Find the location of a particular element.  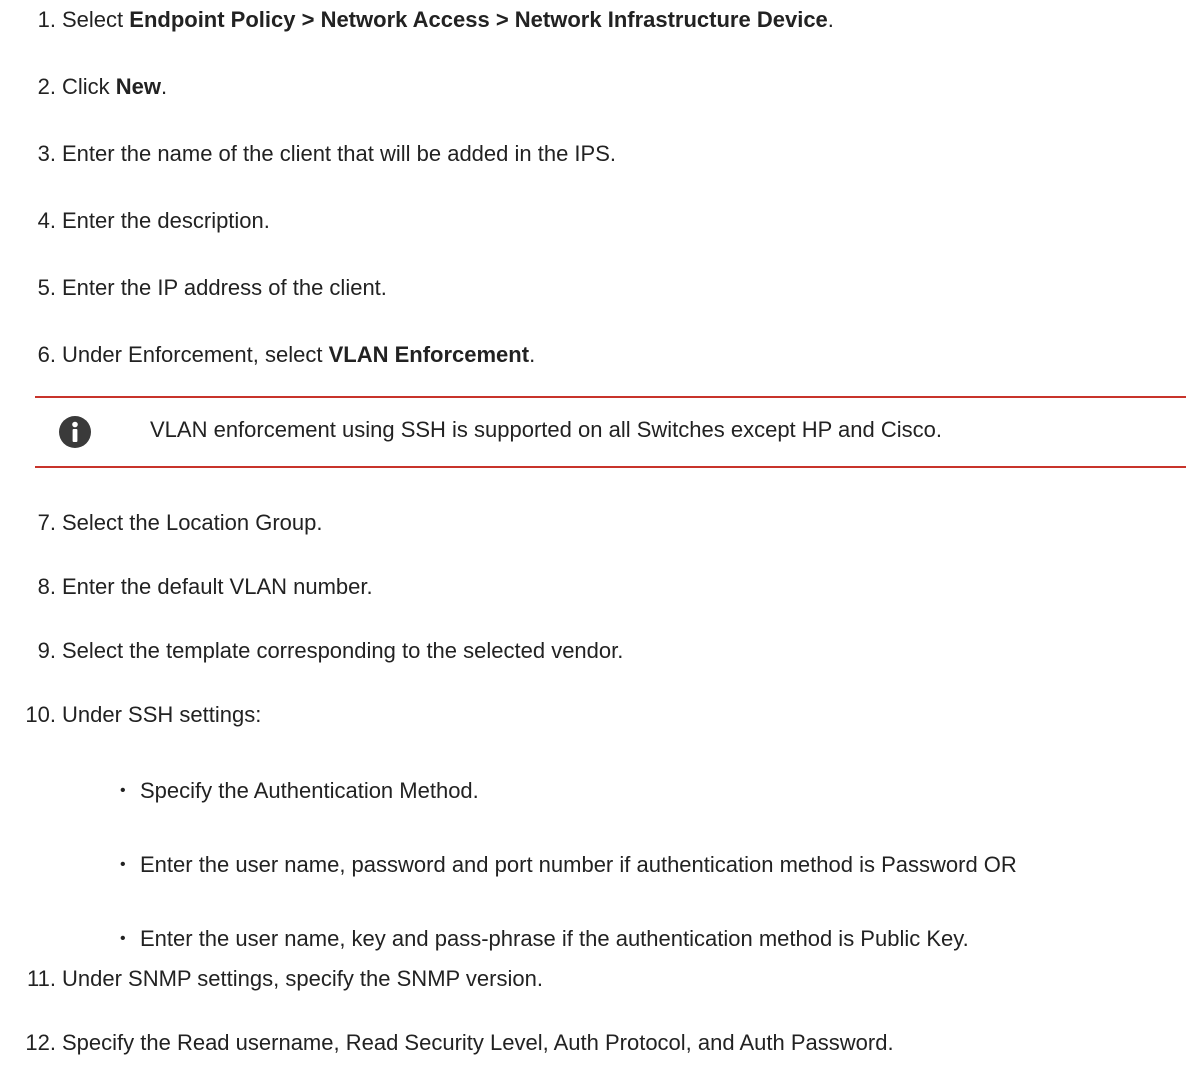

step-number: 6. is located at coordinates (46, 354).